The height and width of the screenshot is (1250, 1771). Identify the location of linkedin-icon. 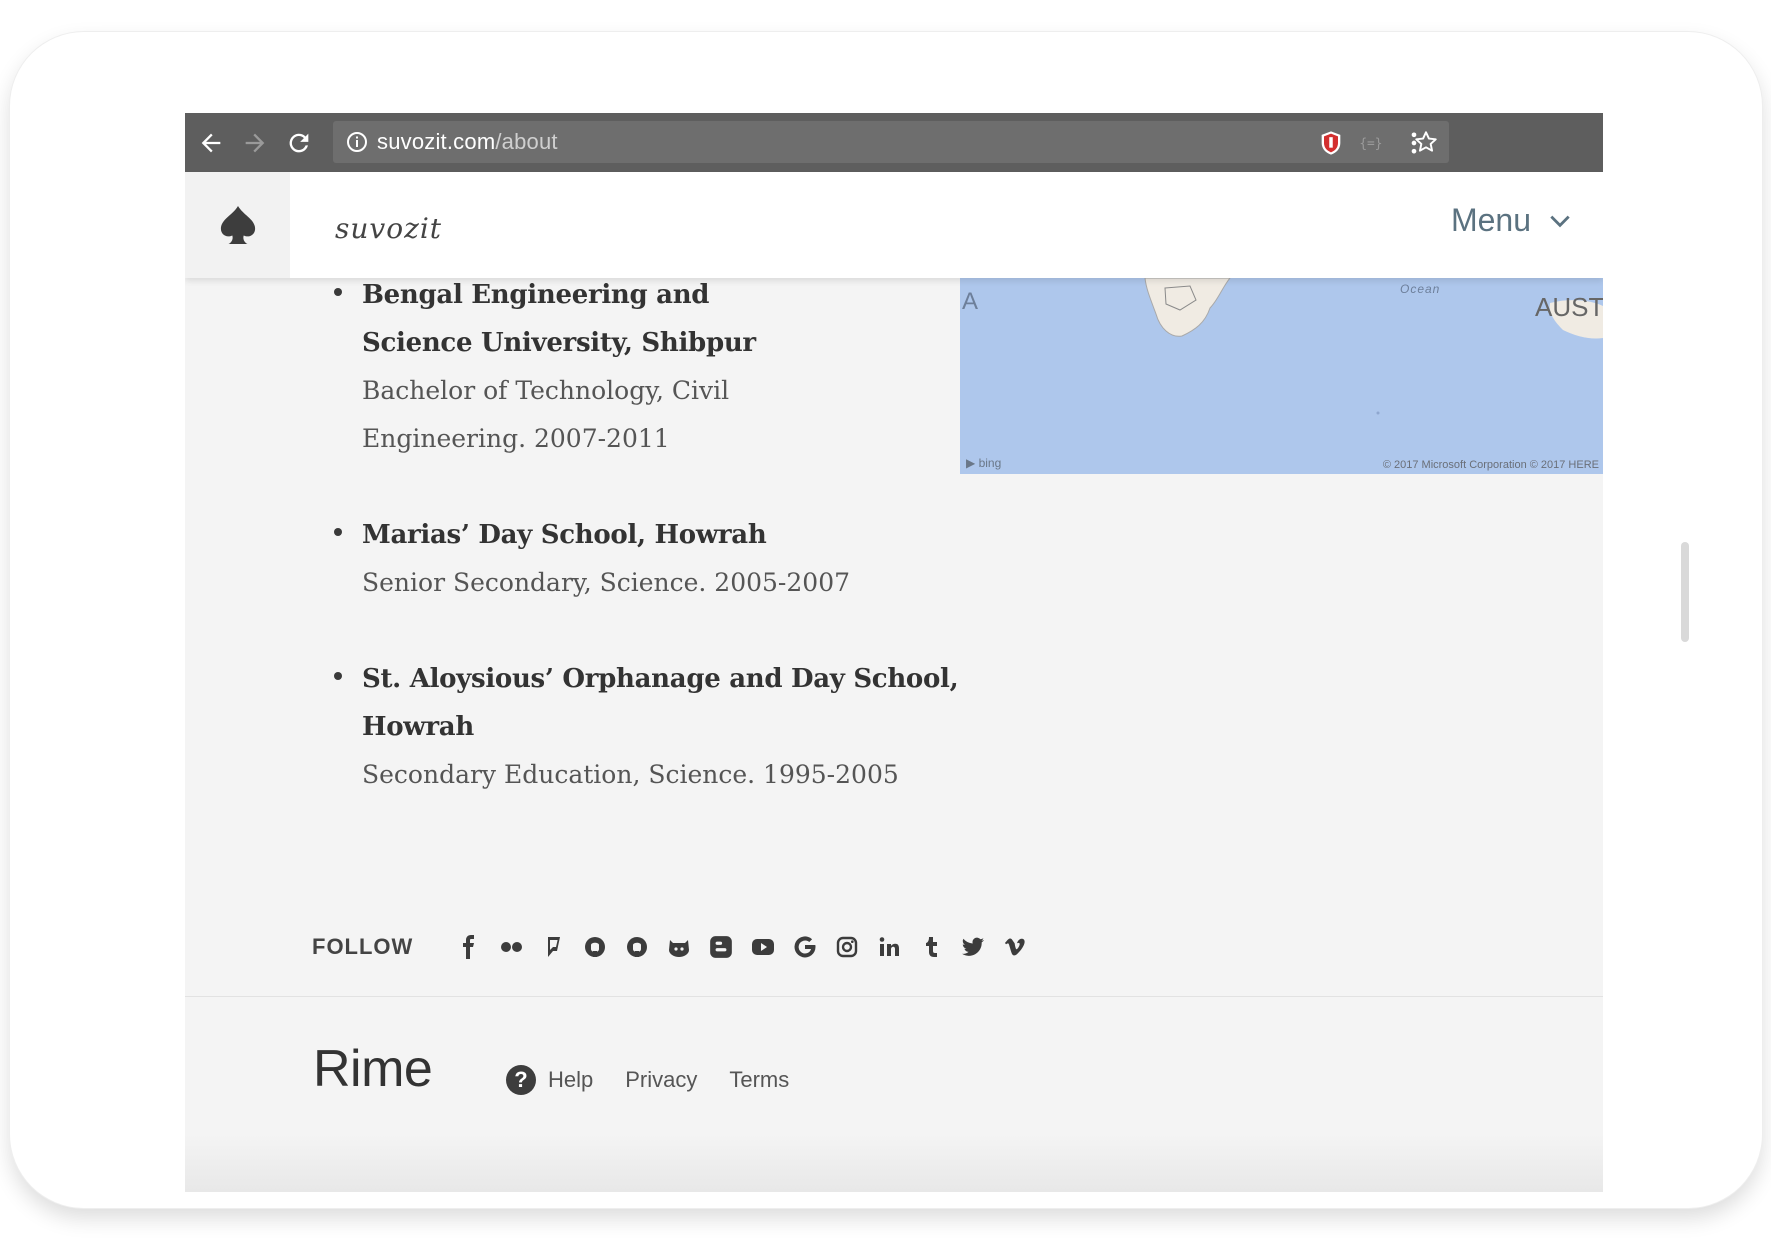
(889, 947).